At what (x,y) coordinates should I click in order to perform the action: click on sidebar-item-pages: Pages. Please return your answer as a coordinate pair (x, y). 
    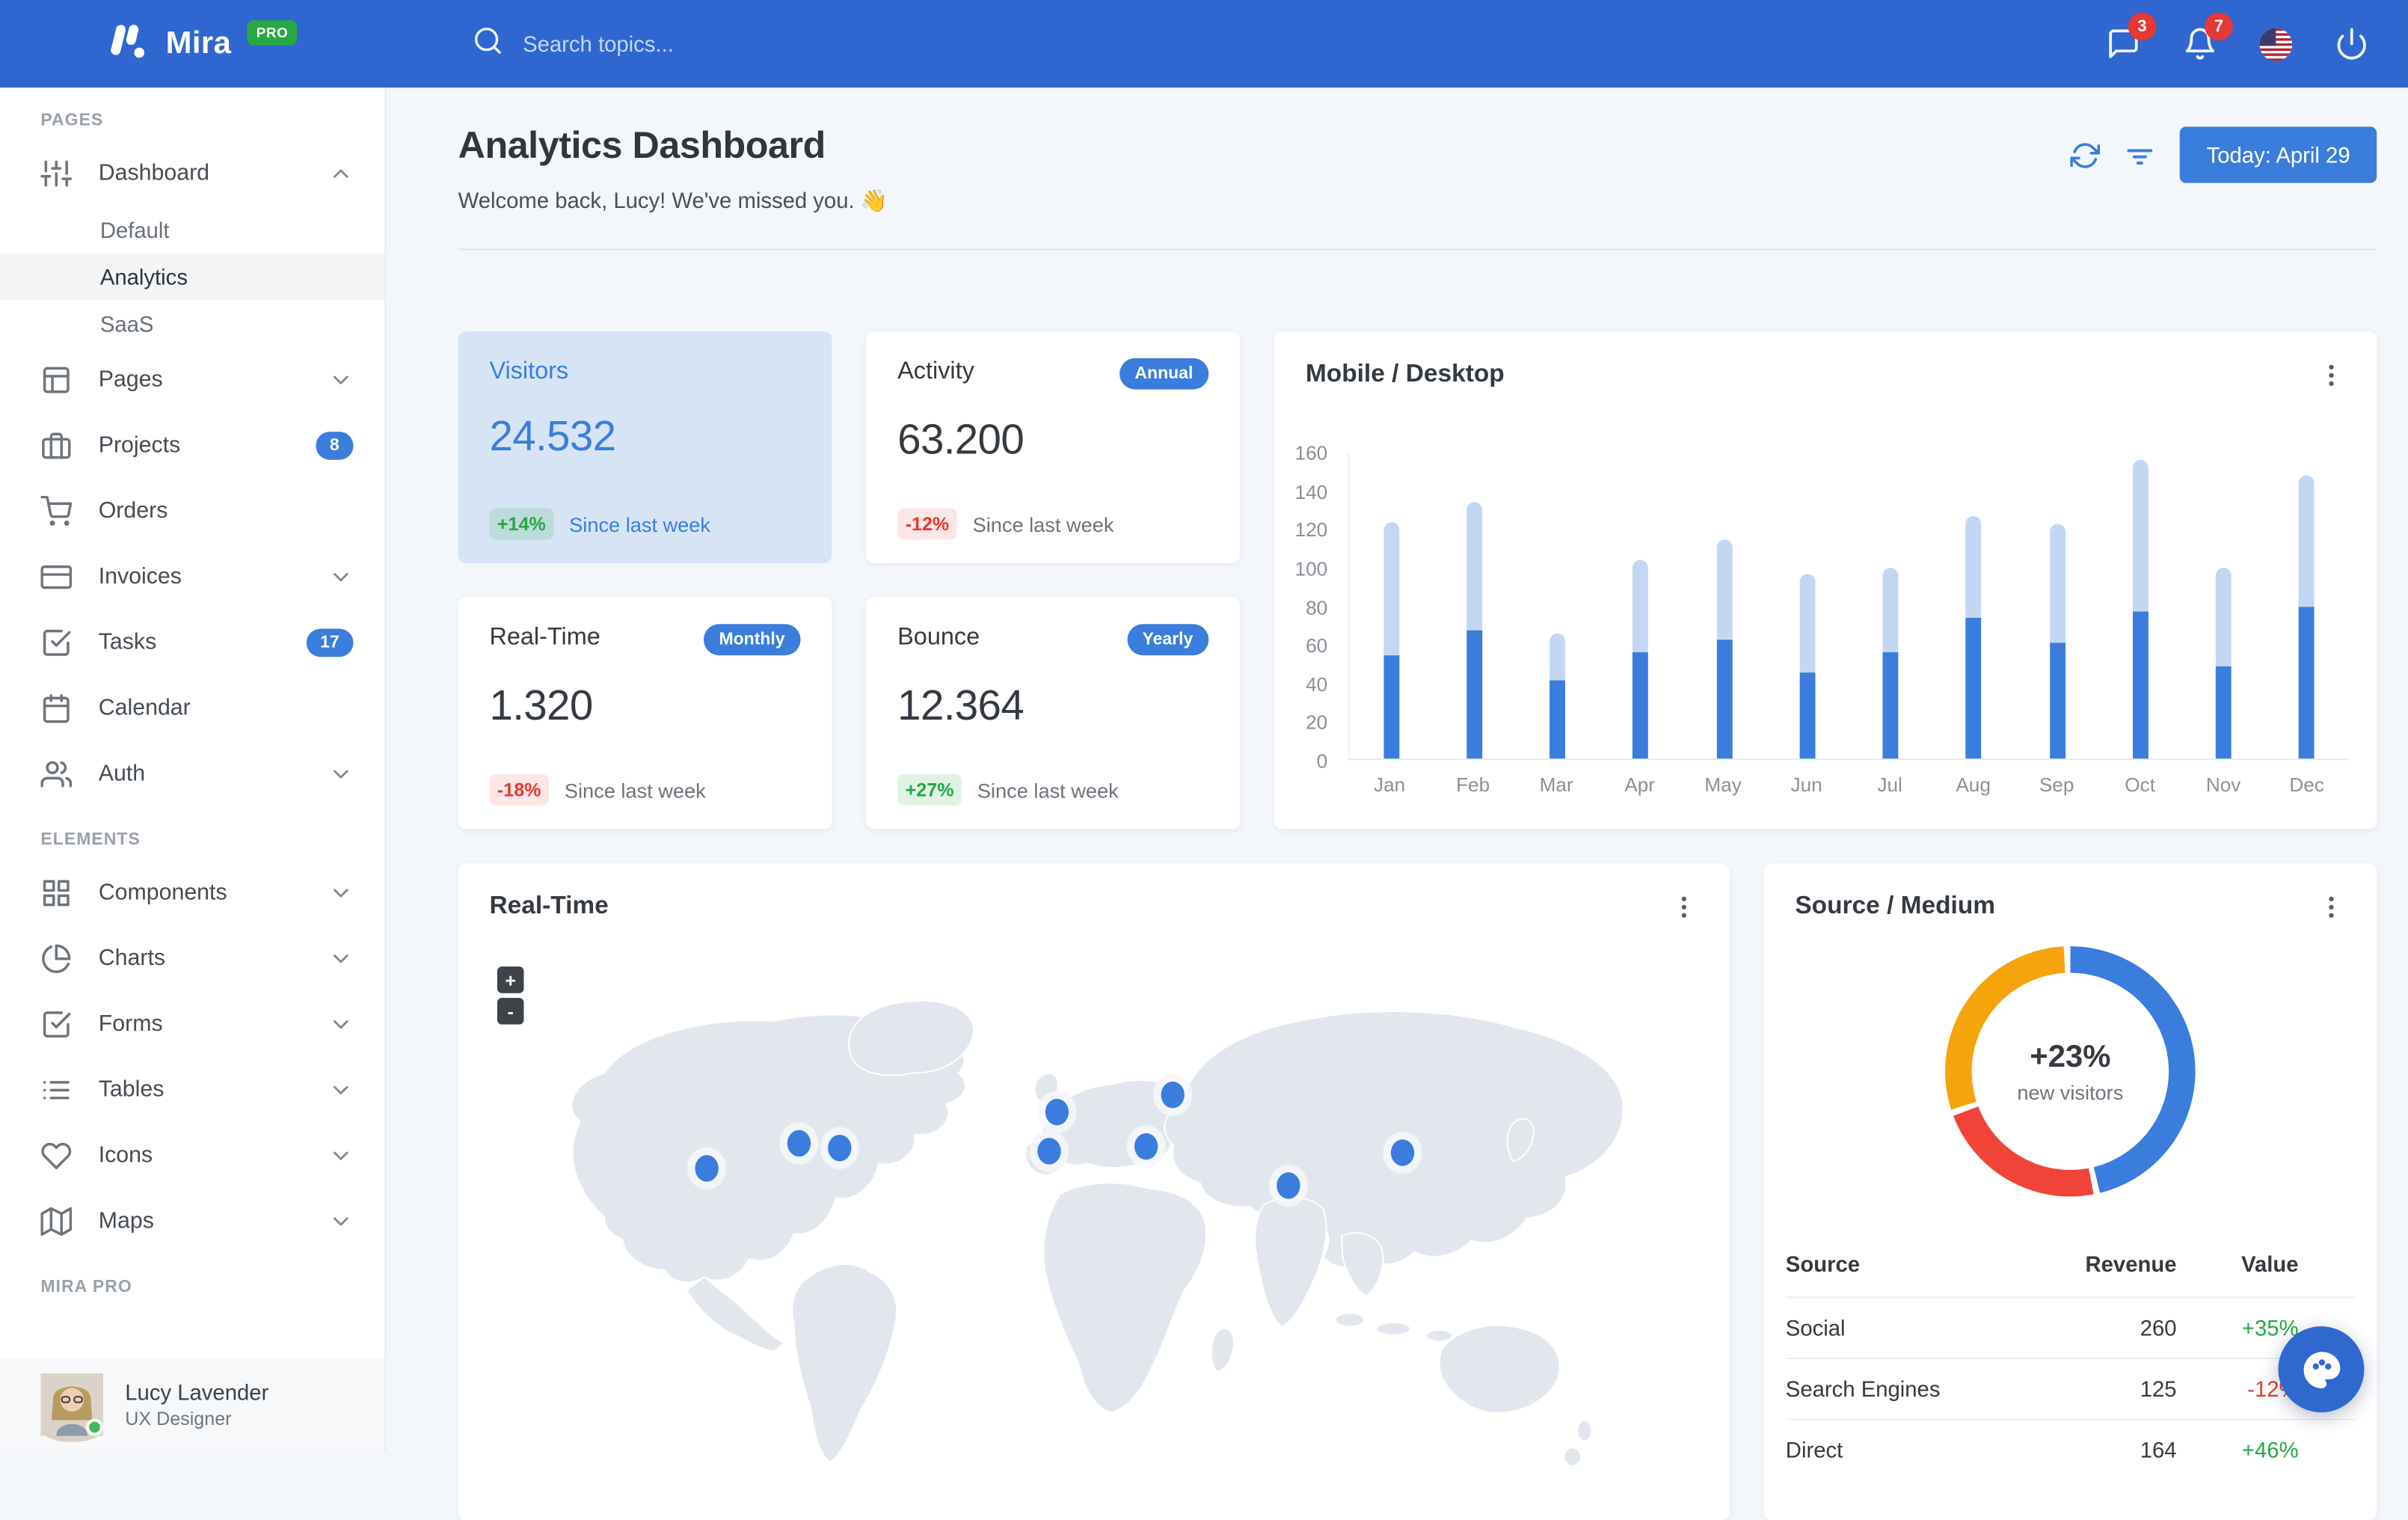
    Looking at the image, I should click on (192, 380).